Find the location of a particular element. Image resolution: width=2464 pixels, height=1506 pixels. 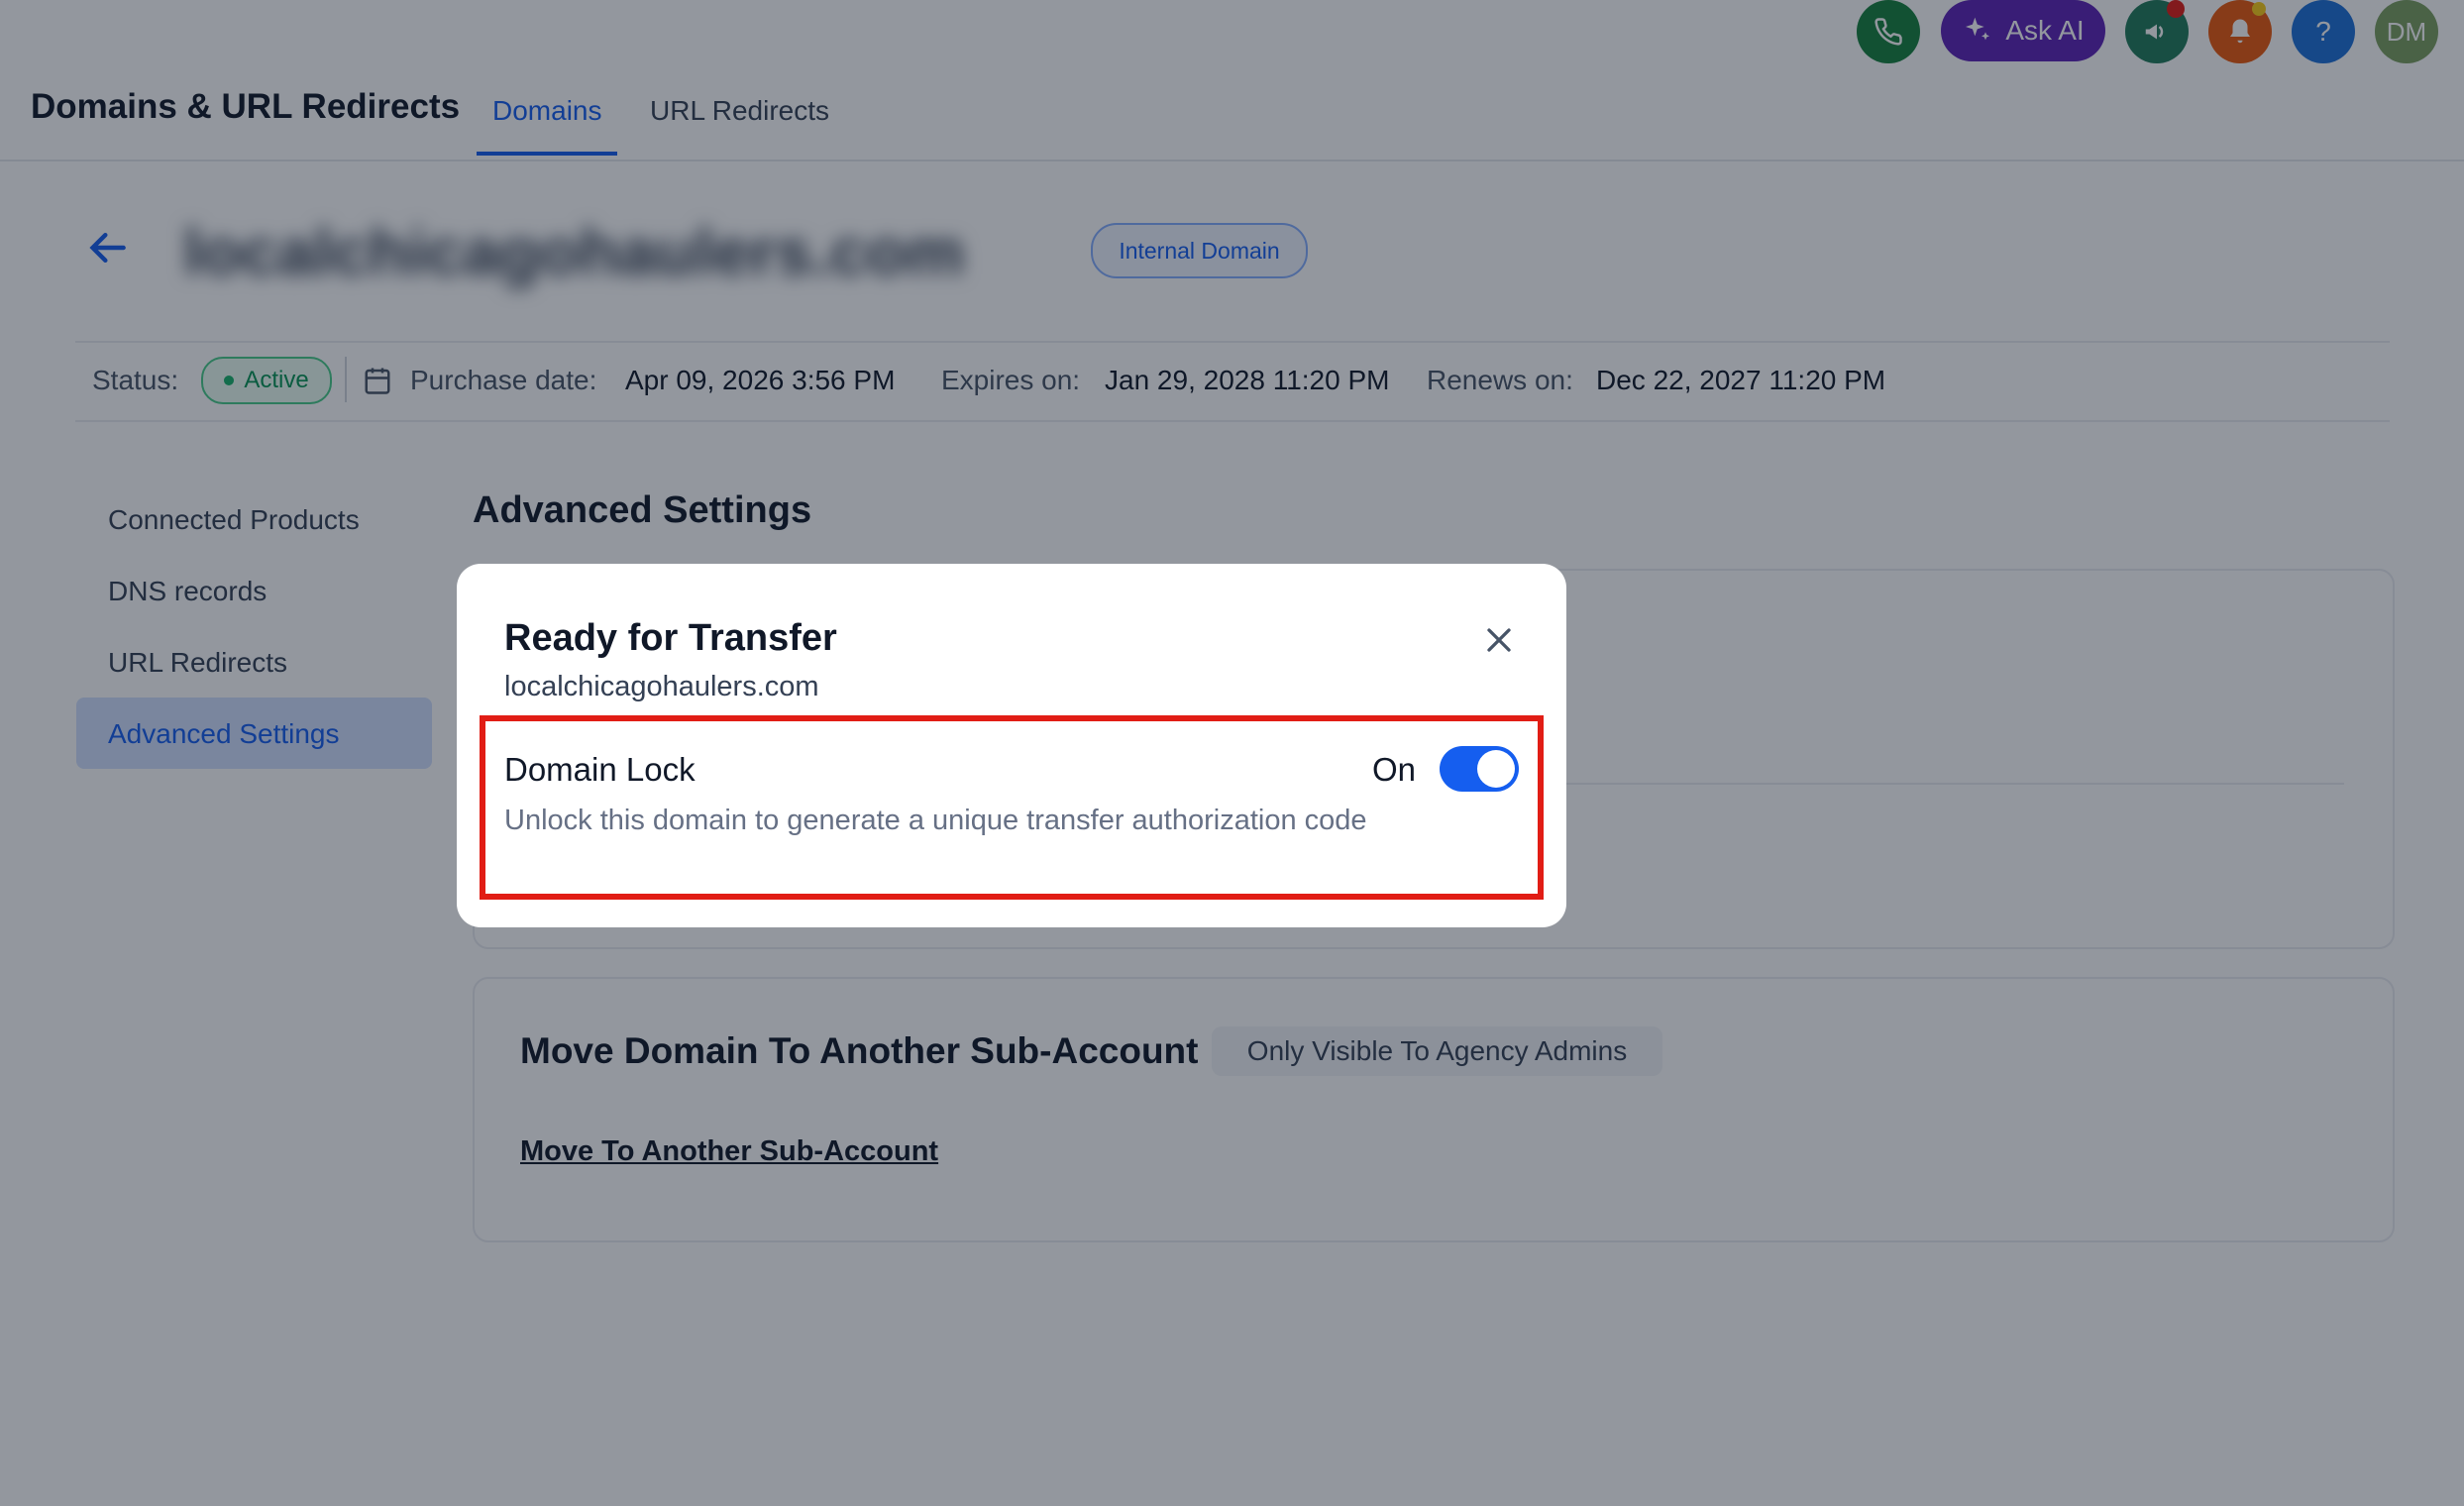

highlight-box is located at coordinates (1012, 807).